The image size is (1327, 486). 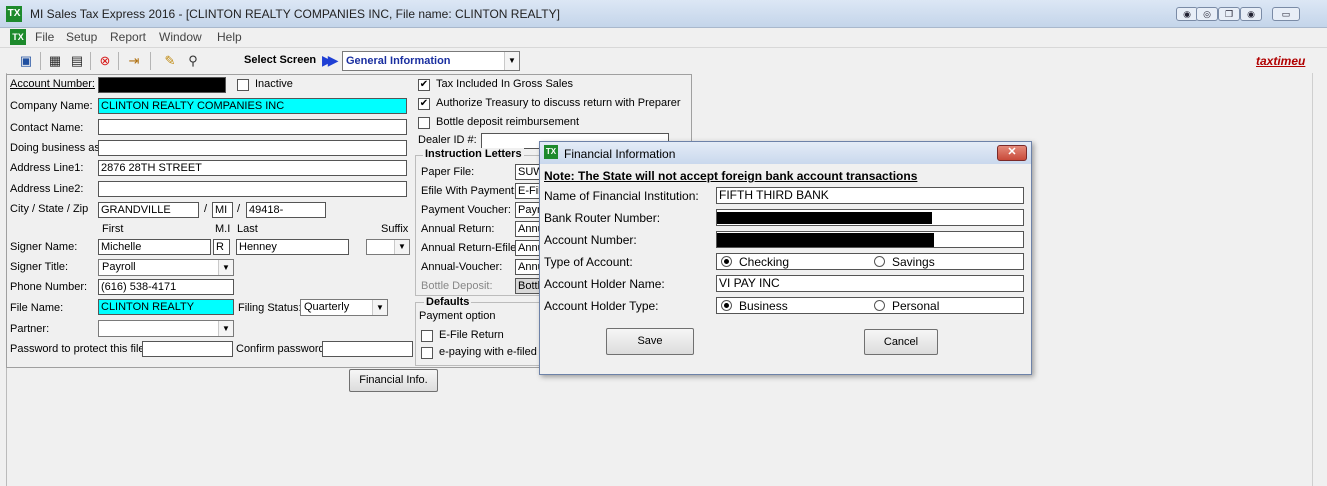 I want to click on mi-column-label: M.I, so click(x=223, y=229).